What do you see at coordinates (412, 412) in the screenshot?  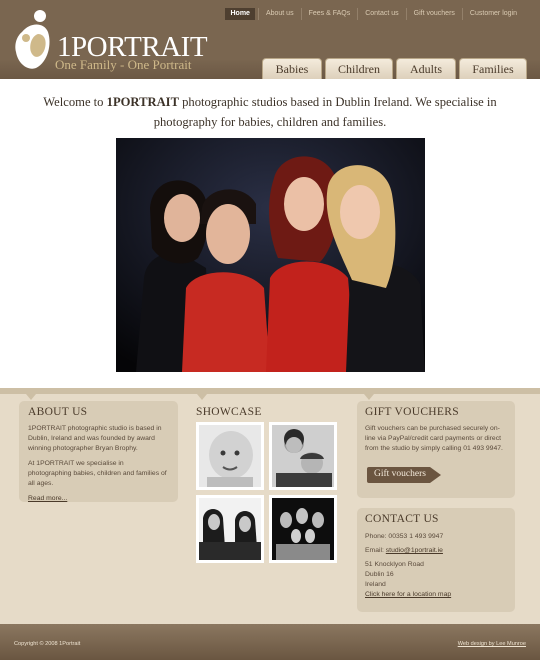 I see `gift-title: GIFT VOUCHERS` at bounding box center [412, 412].